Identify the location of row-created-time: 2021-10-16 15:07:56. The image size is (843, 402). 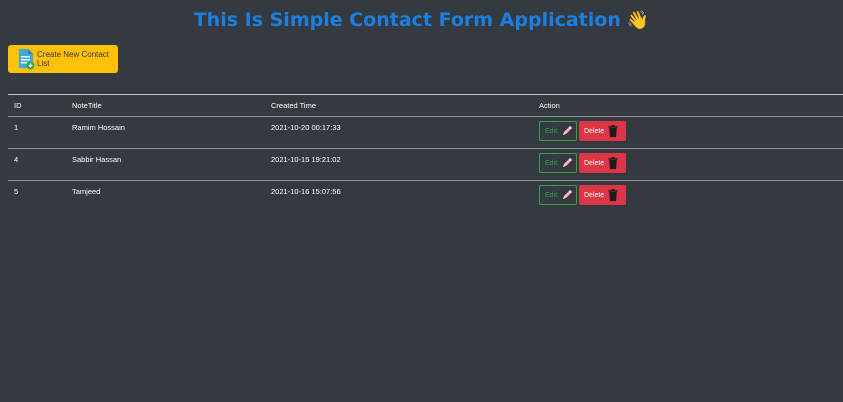
(306, 191).